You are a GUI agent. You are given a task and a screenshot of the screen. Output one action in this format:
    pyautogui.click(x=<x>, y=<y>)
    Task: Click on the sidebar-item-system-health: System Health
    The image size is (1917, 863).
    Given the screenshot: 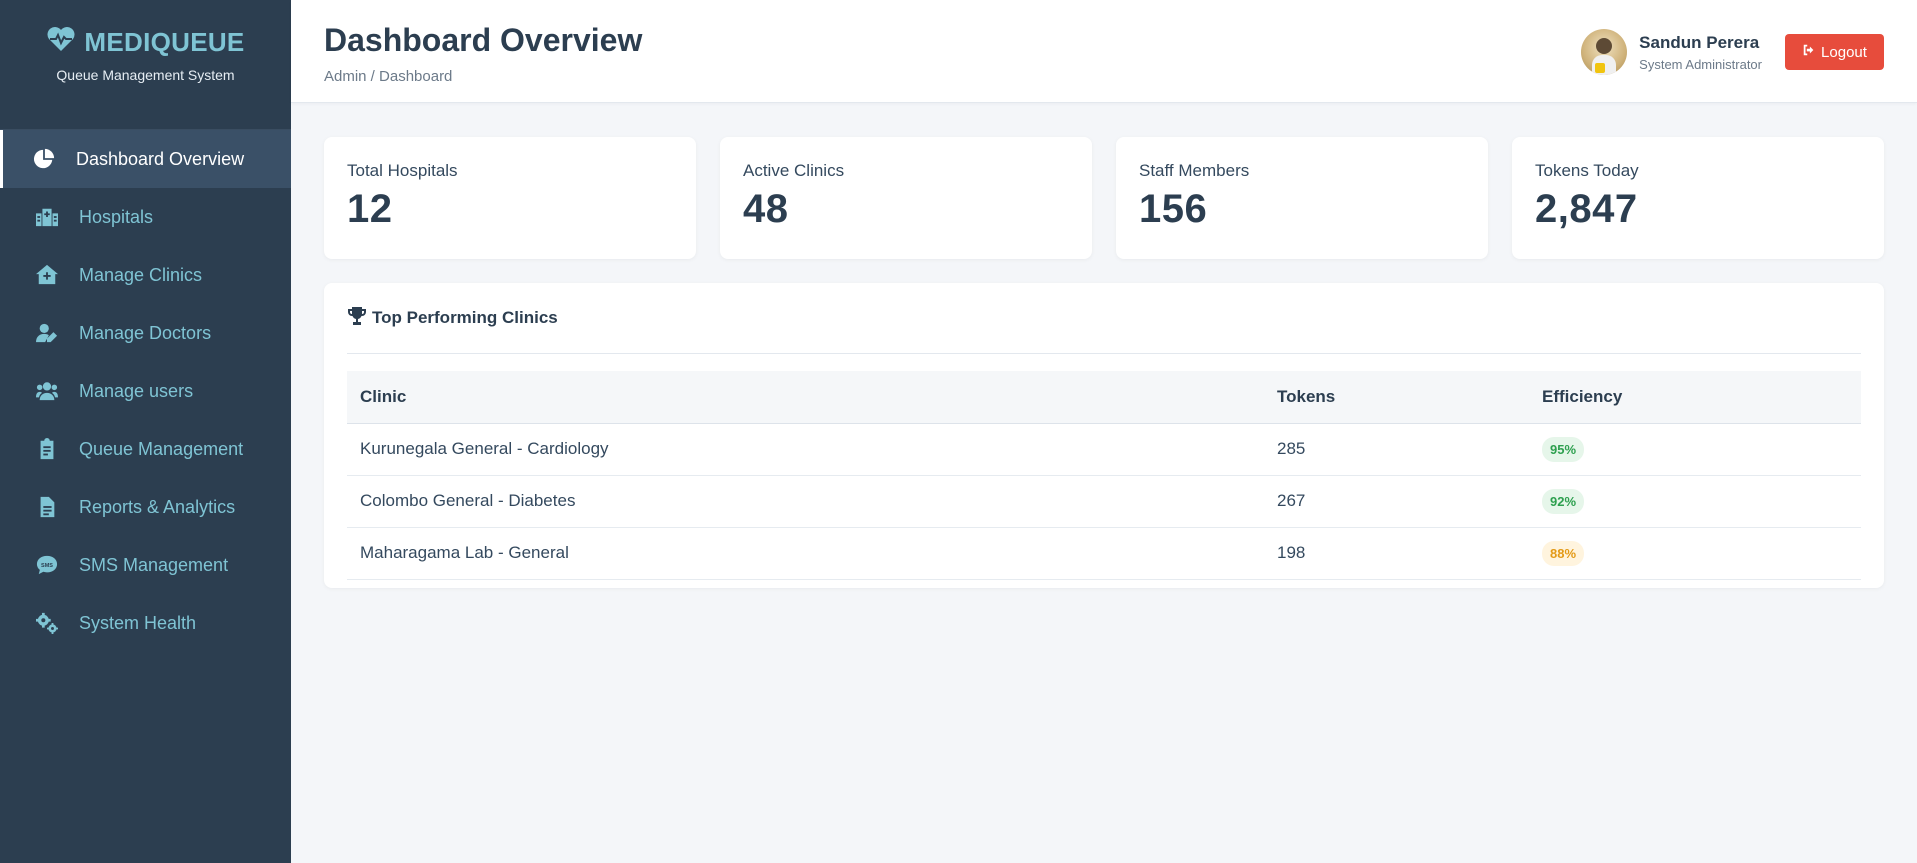 What is the action you would take?
    pyautogui.click(x=145, y=623)
    